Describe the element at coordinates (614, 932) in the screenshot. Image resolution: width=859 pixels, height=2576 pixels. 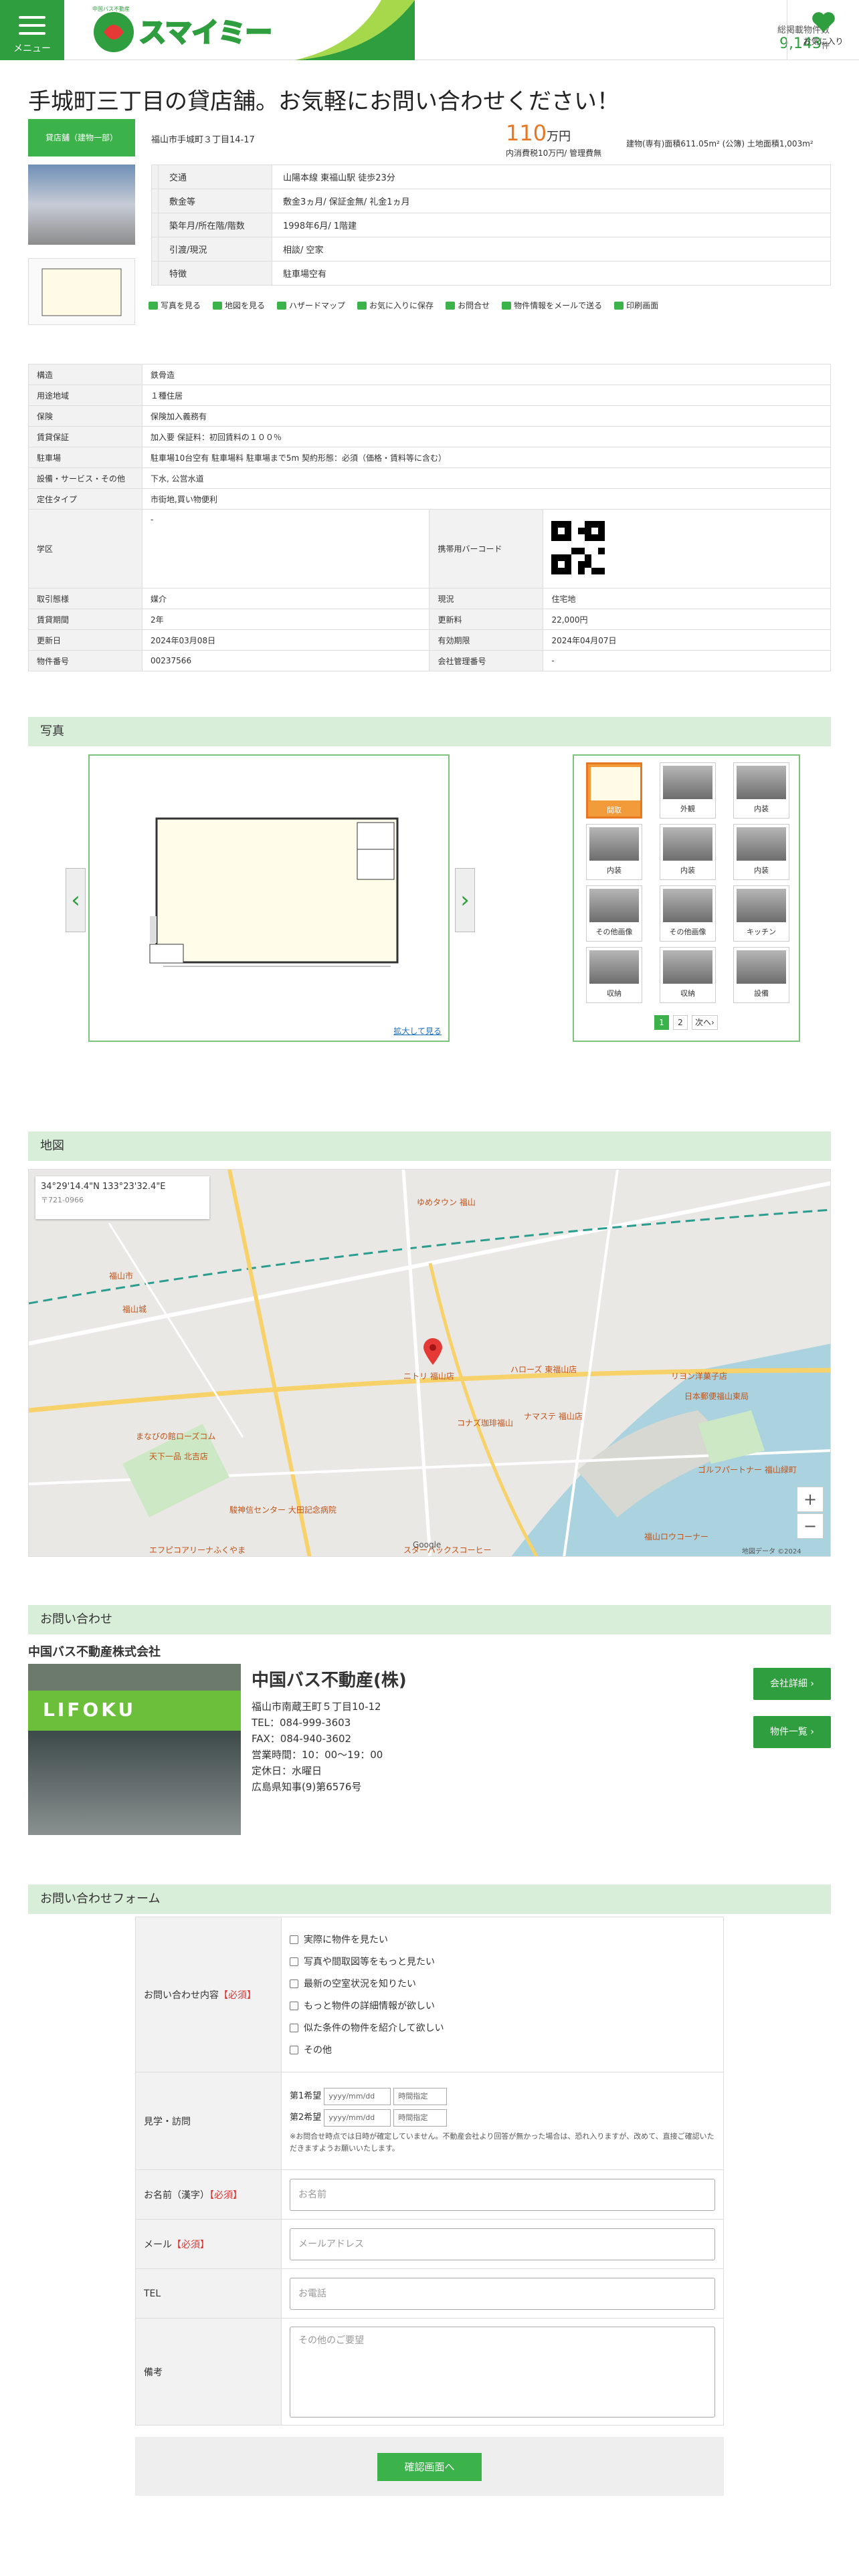
I see `thumb-label: その他画像` at that location.